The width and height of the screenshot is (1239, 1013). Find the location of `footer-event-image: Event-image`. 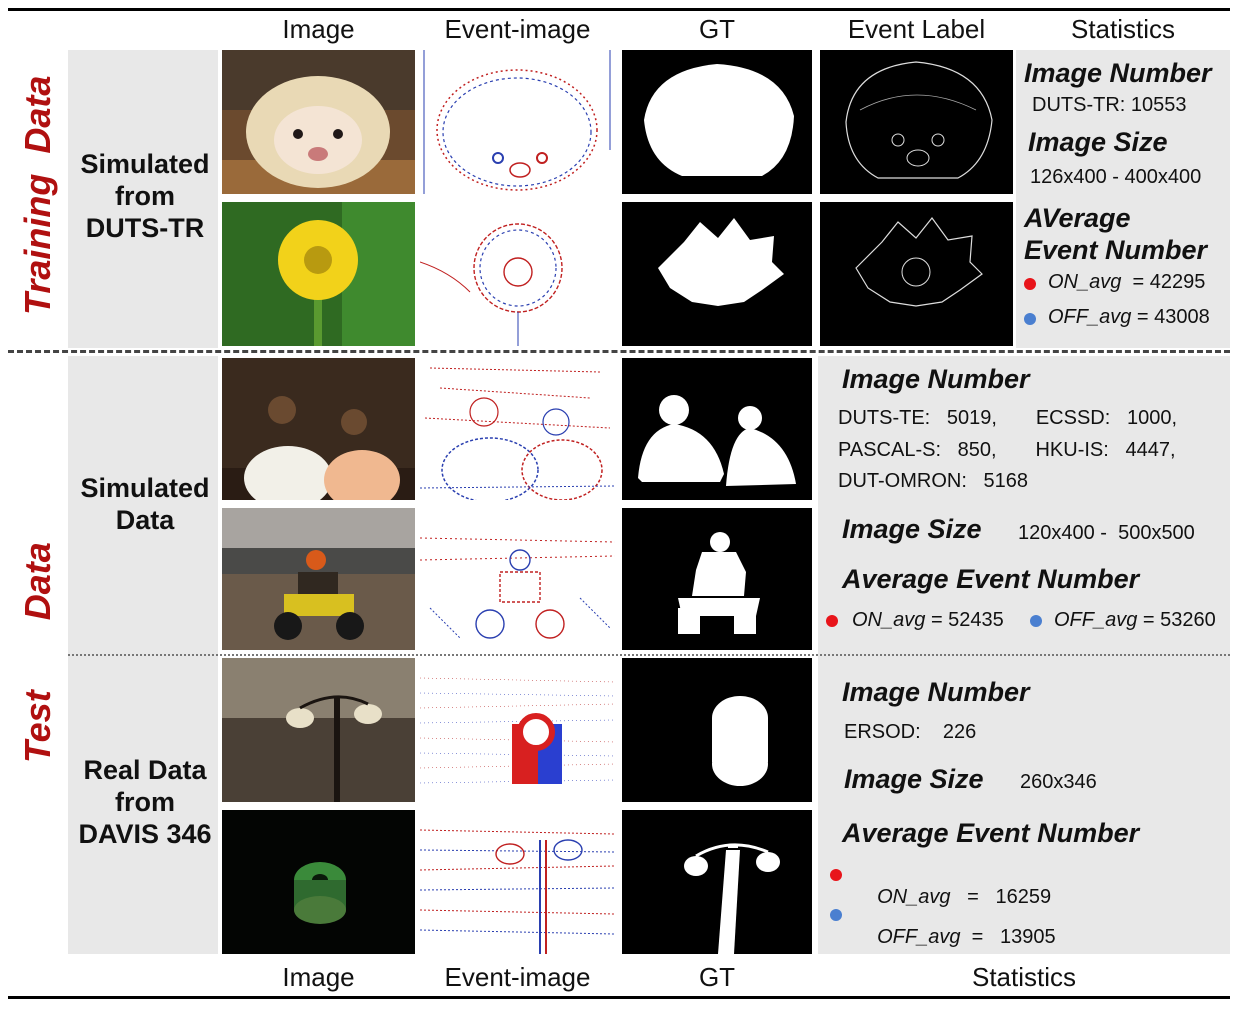

footer-event-image: Event-image is located at coordinates (517, 977).